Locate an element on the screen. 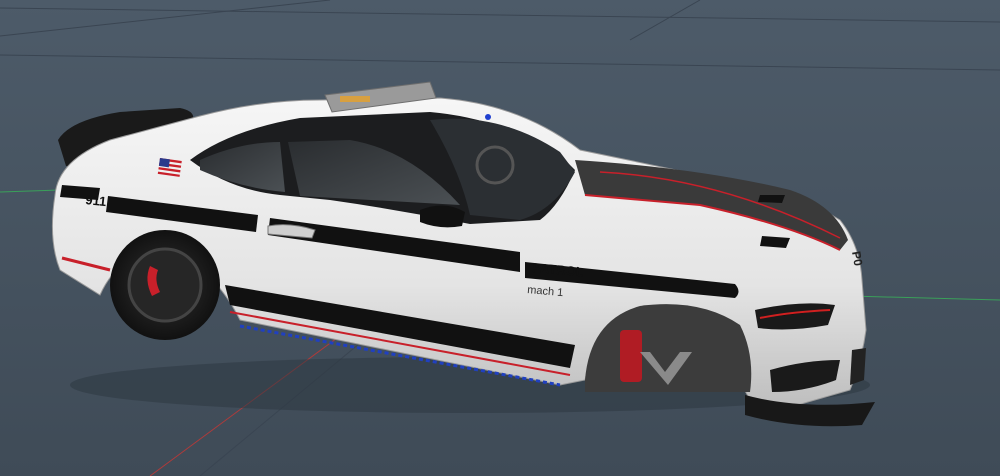  rear-rim is located at coordinates (165, 285).